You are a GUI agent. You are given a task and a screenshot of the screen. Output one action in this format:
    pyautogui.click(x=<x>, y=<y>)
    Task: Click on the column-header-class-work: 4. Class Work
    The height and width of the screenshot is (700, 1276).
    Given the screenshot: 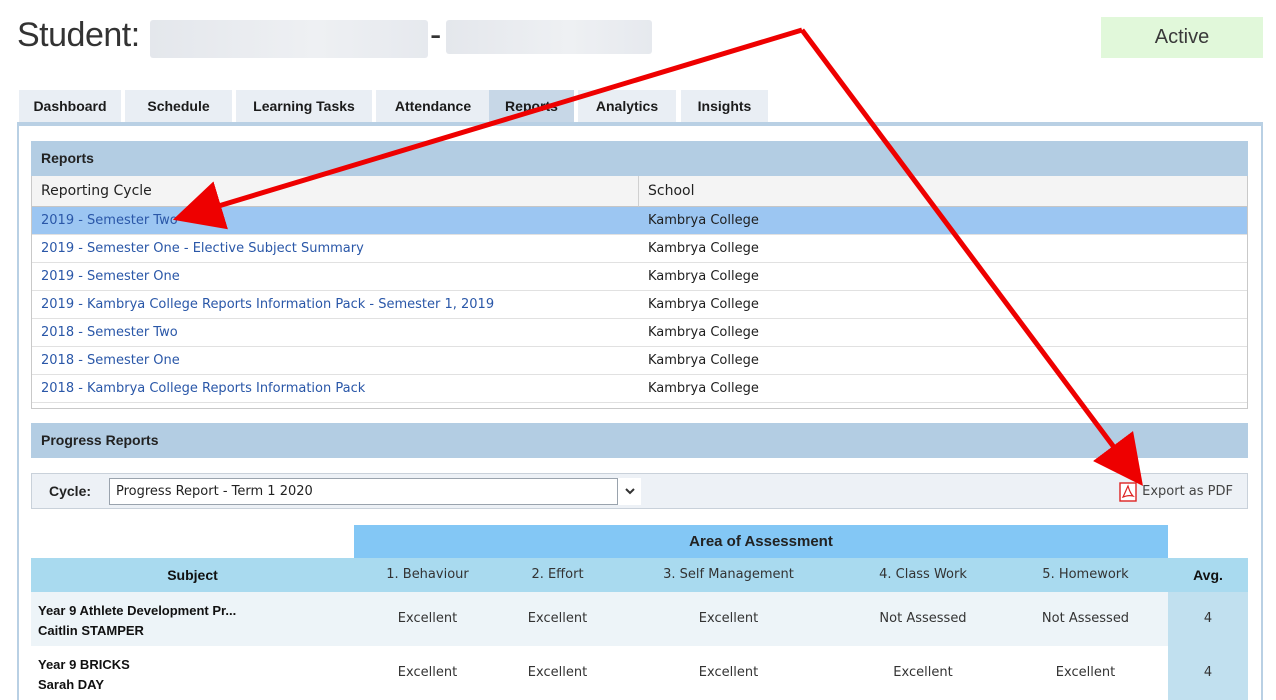 What is the action you would take?
    pyautogui.click(x=923, y=574)
    